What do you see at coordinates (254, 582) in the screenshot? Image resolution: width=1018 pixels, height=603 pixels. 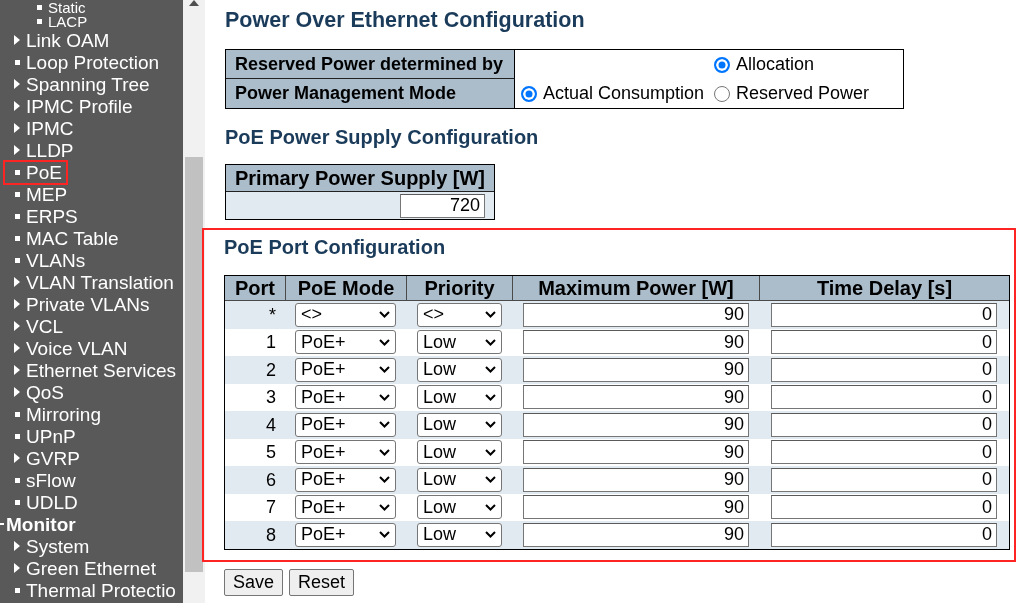 I see `action-button: Save` at bounding box center [254, 582].